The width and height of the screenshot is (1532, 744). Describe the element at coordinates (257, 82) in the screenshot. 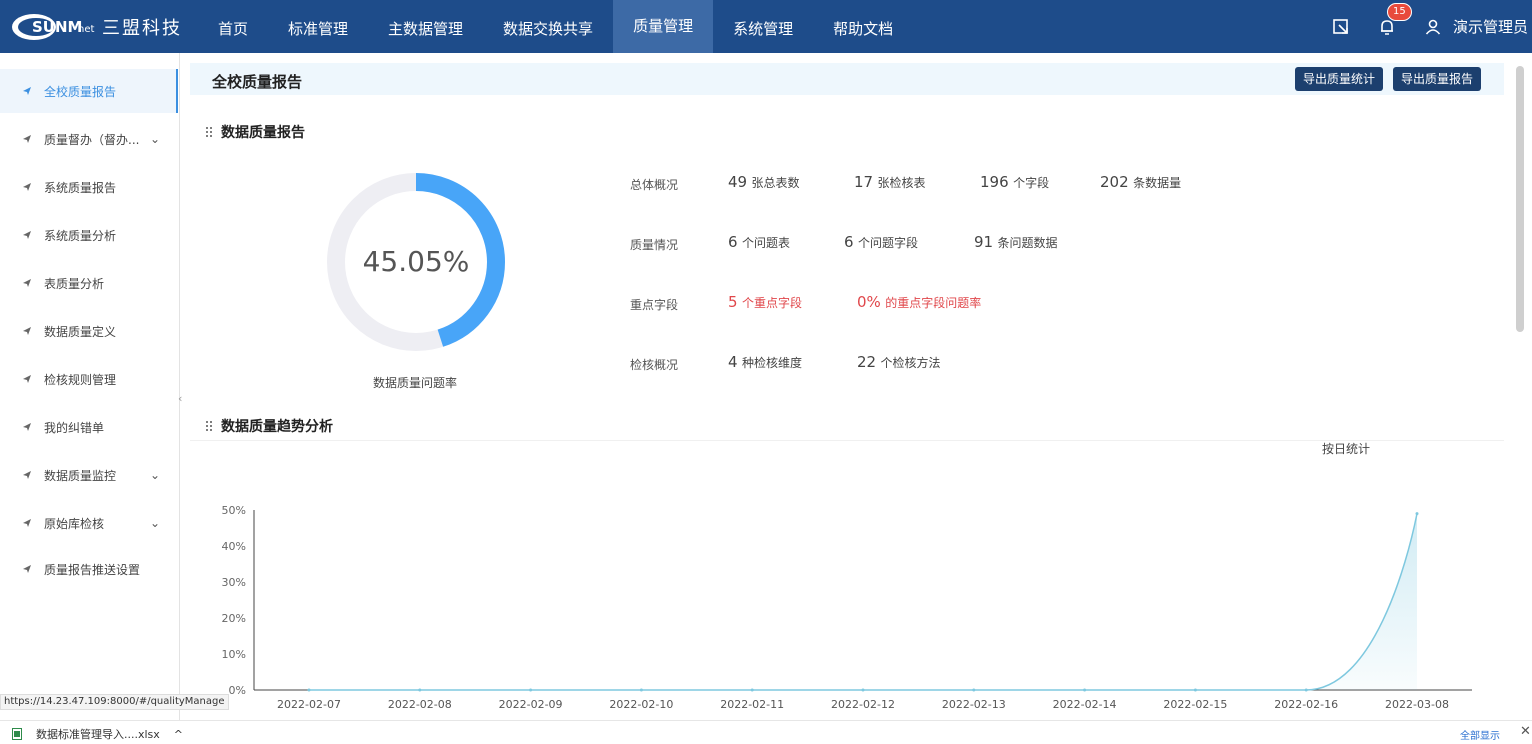

I see `page-title: 全校质量报告` at that location.